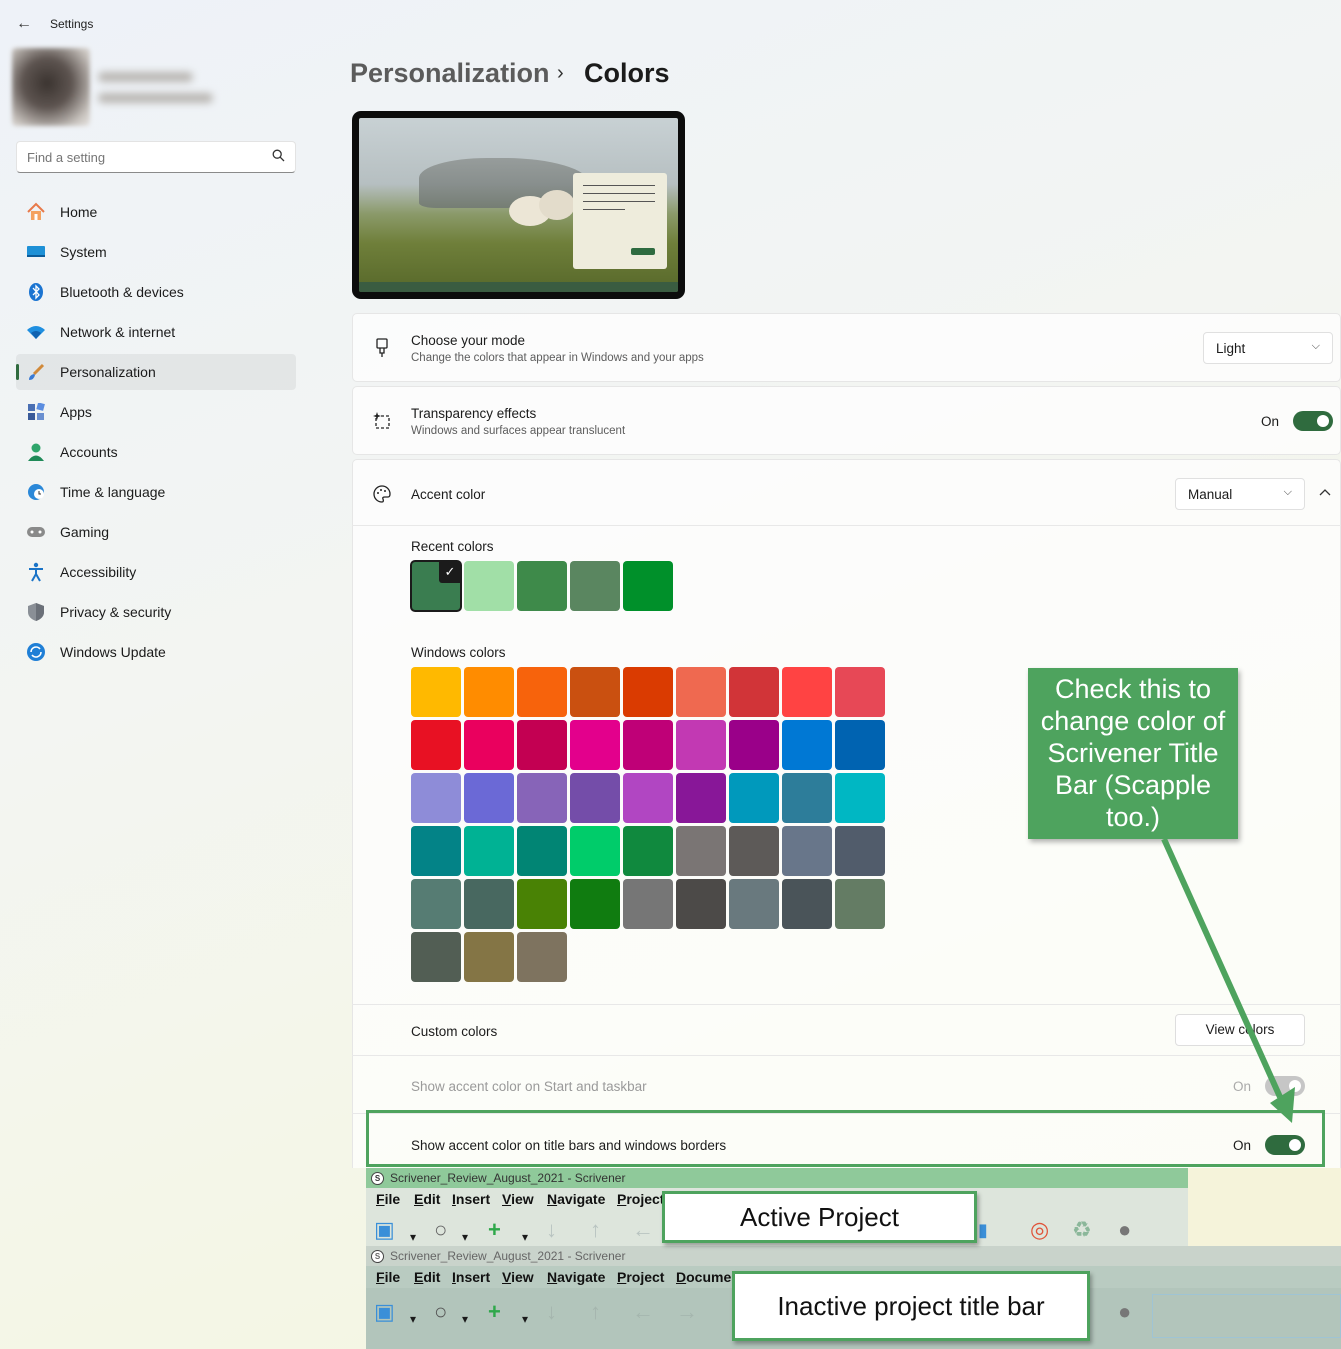  I want to click on arrow-right-icon: →, so click(687, 1312).